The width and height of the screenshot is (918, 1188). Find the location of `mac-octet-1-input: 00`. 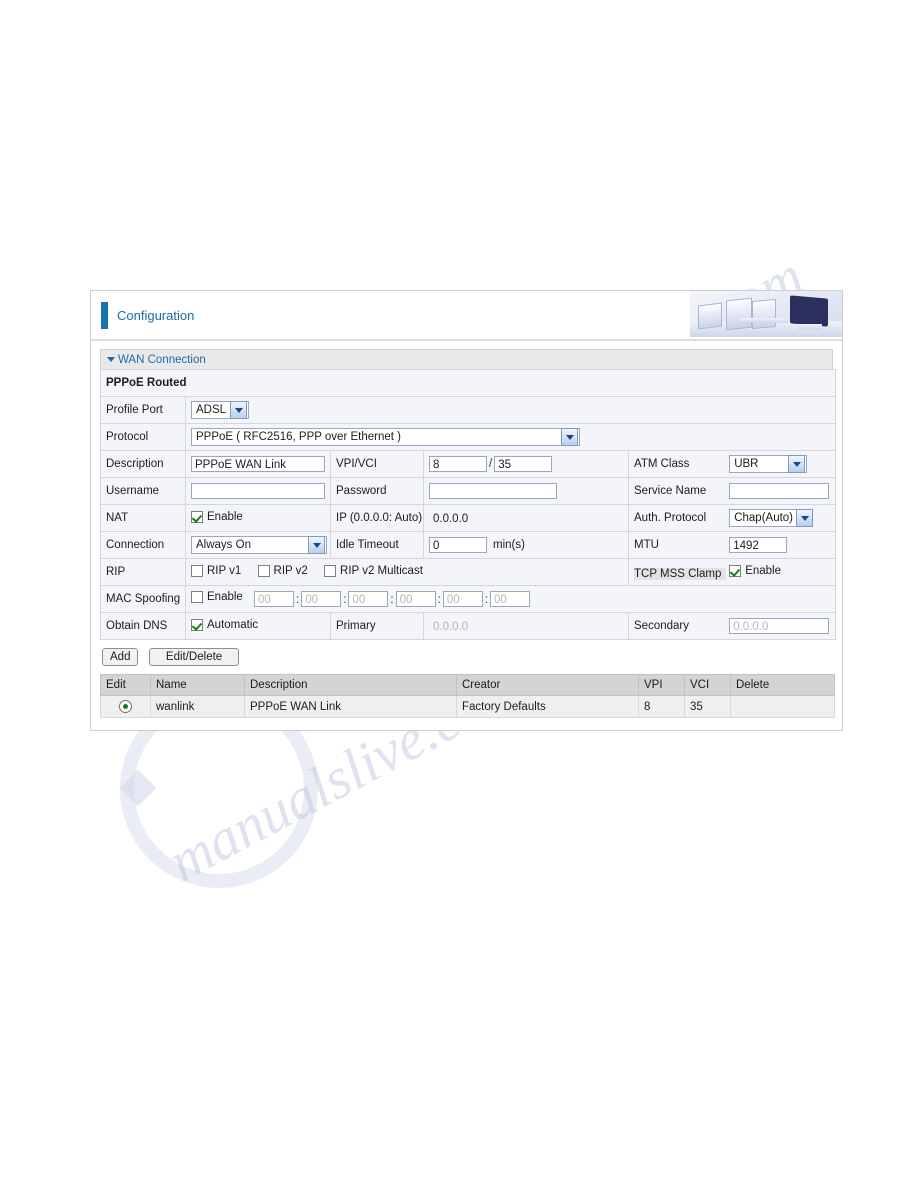

mac-octet-1-input: 00 is located at coordinates (274, 599).